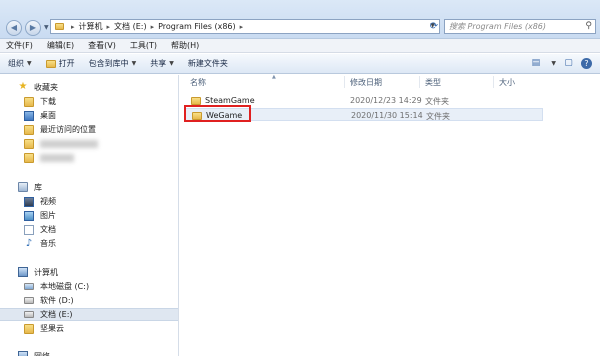 The height and width of the screenshot is (356, 600). I want to click on window-minimize-button, so click(540, 6).